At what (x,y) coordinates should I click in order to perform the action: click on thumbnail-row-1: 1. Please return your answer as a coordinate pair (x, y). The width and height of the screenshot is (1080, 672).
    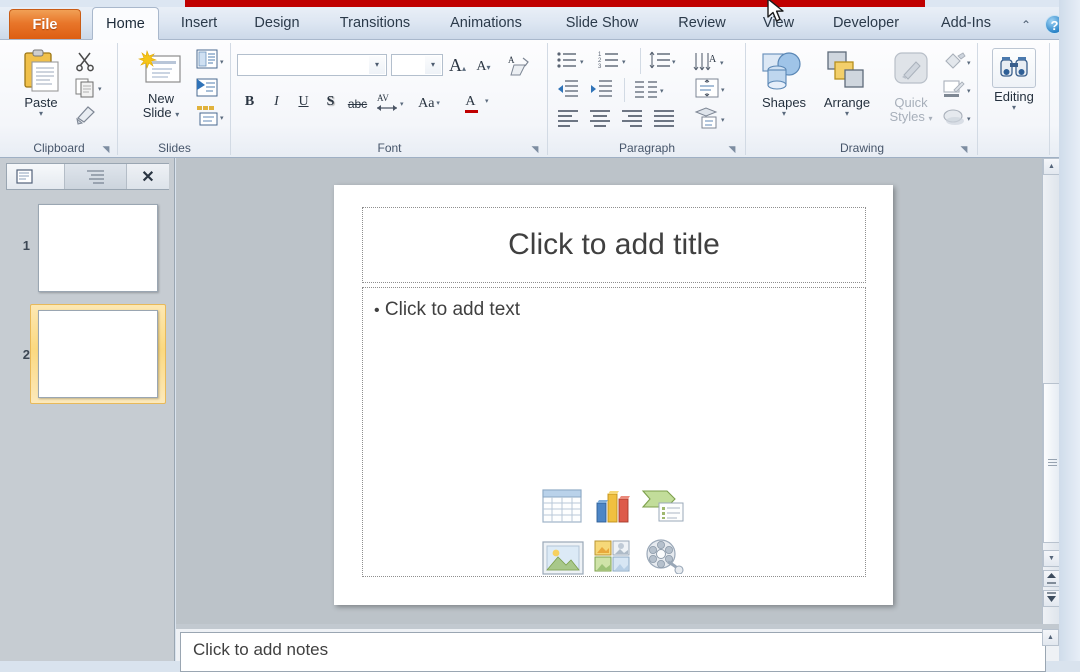
    Looking at the image, I should click on (87, 247).